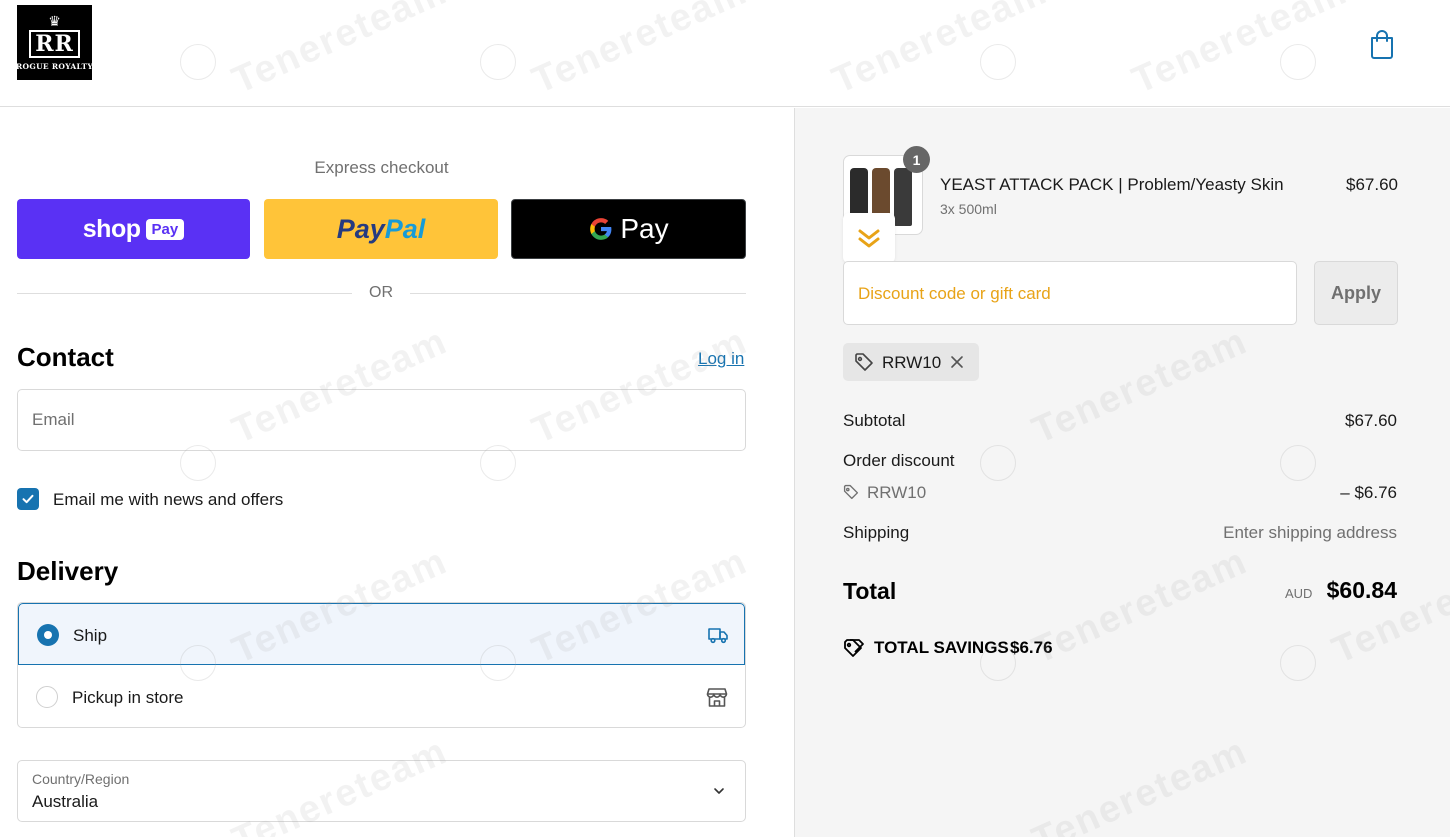 This screenshot has width=1450, height=837. What do you see at coordinates (54, 21) in the screenshot?
I see `crown-icon: ♛` at bounding box center [54, 21].